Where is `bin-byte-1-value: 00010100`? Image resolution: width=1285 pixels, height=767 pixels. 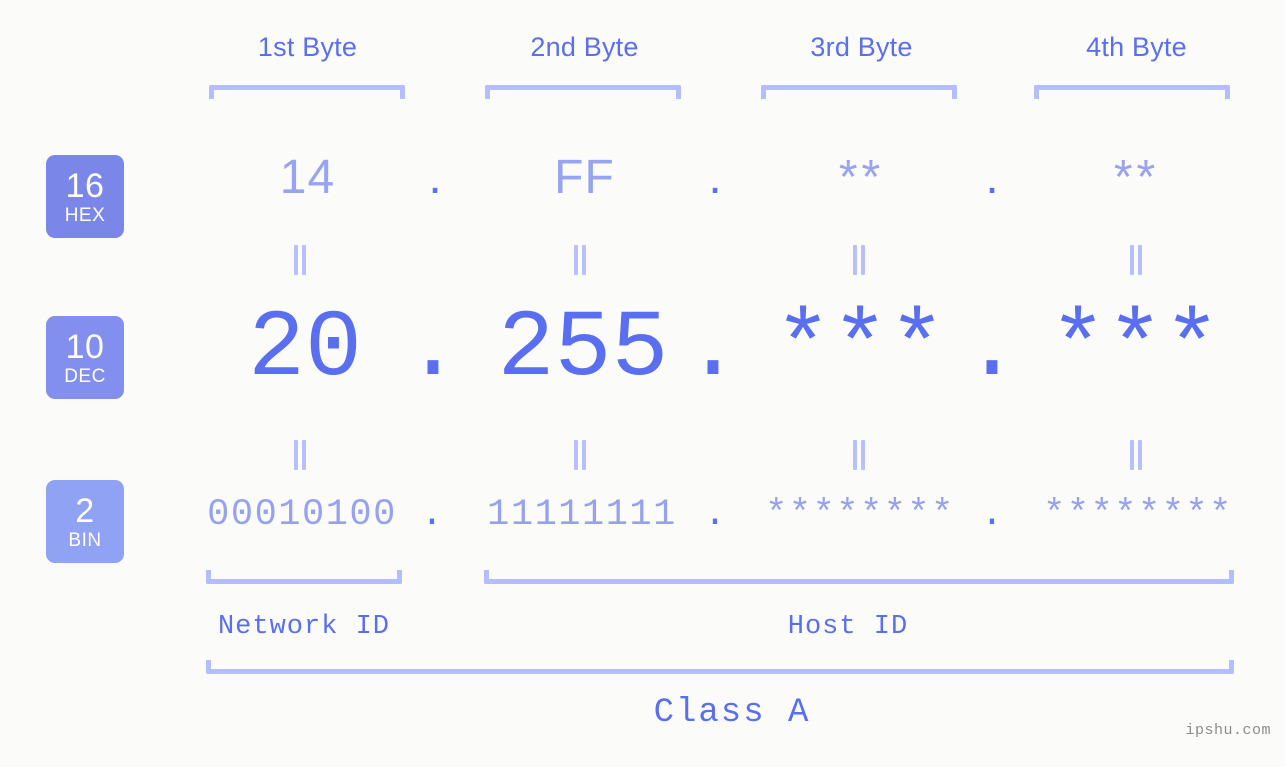
bin-byte-1-value: 00010100 is located at coordinates (302, 515).